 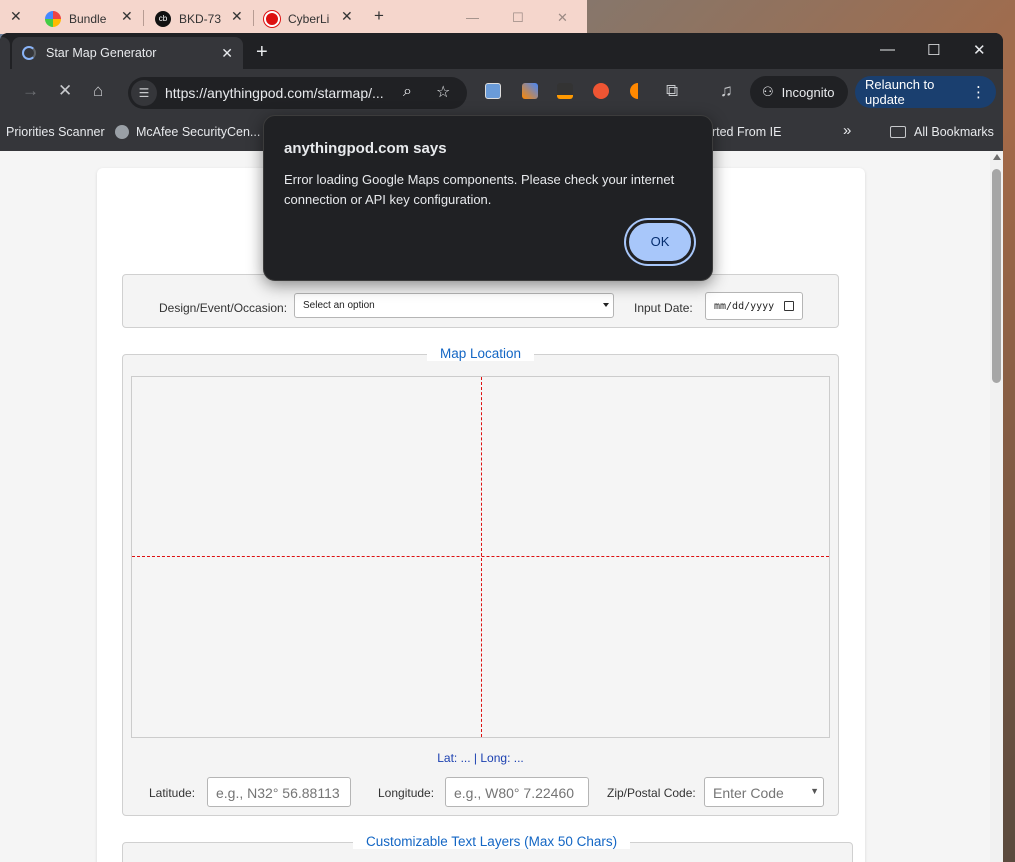 I want to click on cb-favicon-icon: cb, so click(x=163, y=19).